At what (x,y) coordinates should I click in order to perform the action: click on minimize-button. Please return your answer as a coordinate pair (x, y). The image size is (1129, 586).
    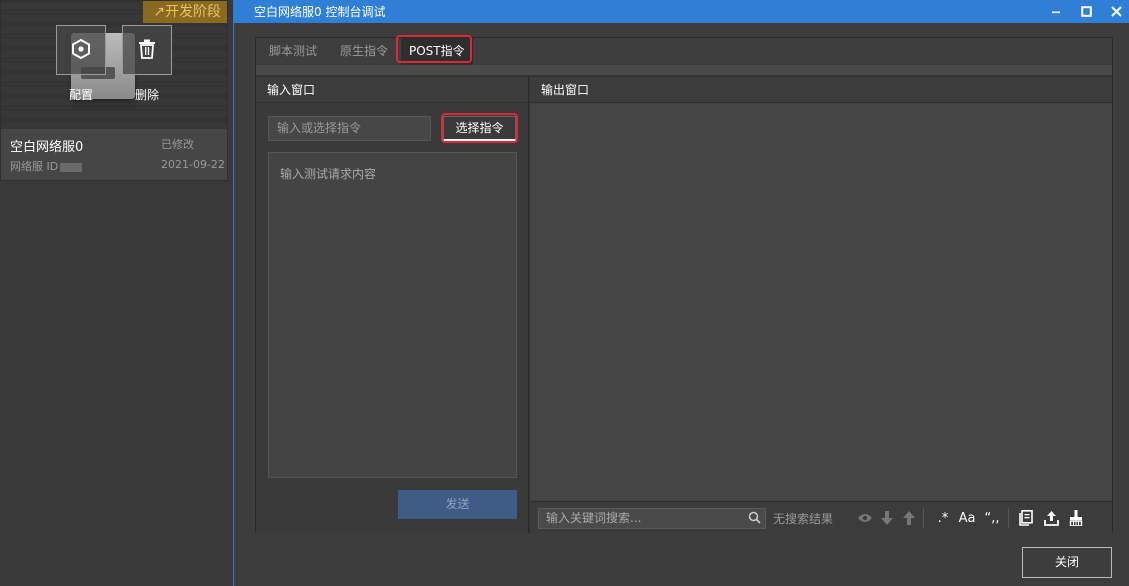
    Looking at the image, I should click on (1056, 11).